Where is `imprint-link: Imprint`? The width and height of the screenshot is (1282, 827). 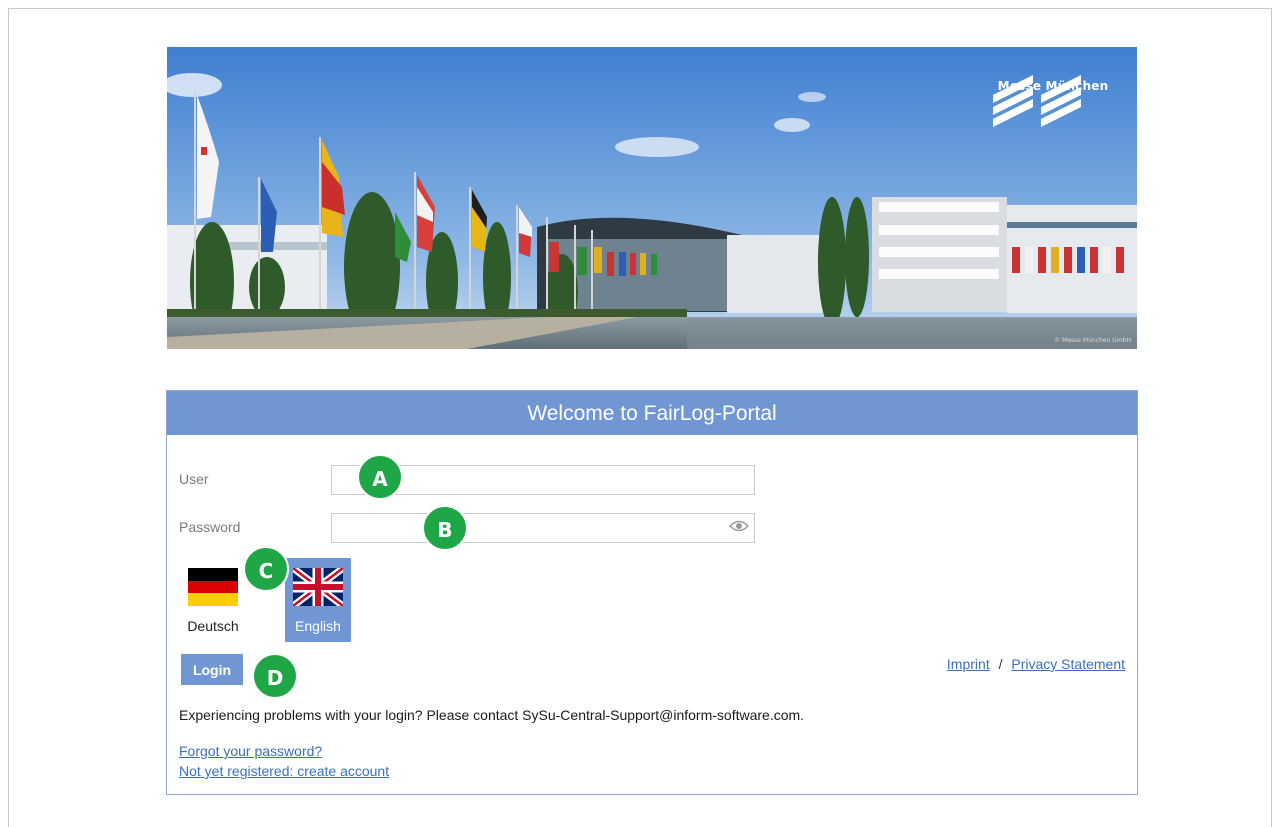
imprint-link: Imprint is located at coordinates (968, 664).